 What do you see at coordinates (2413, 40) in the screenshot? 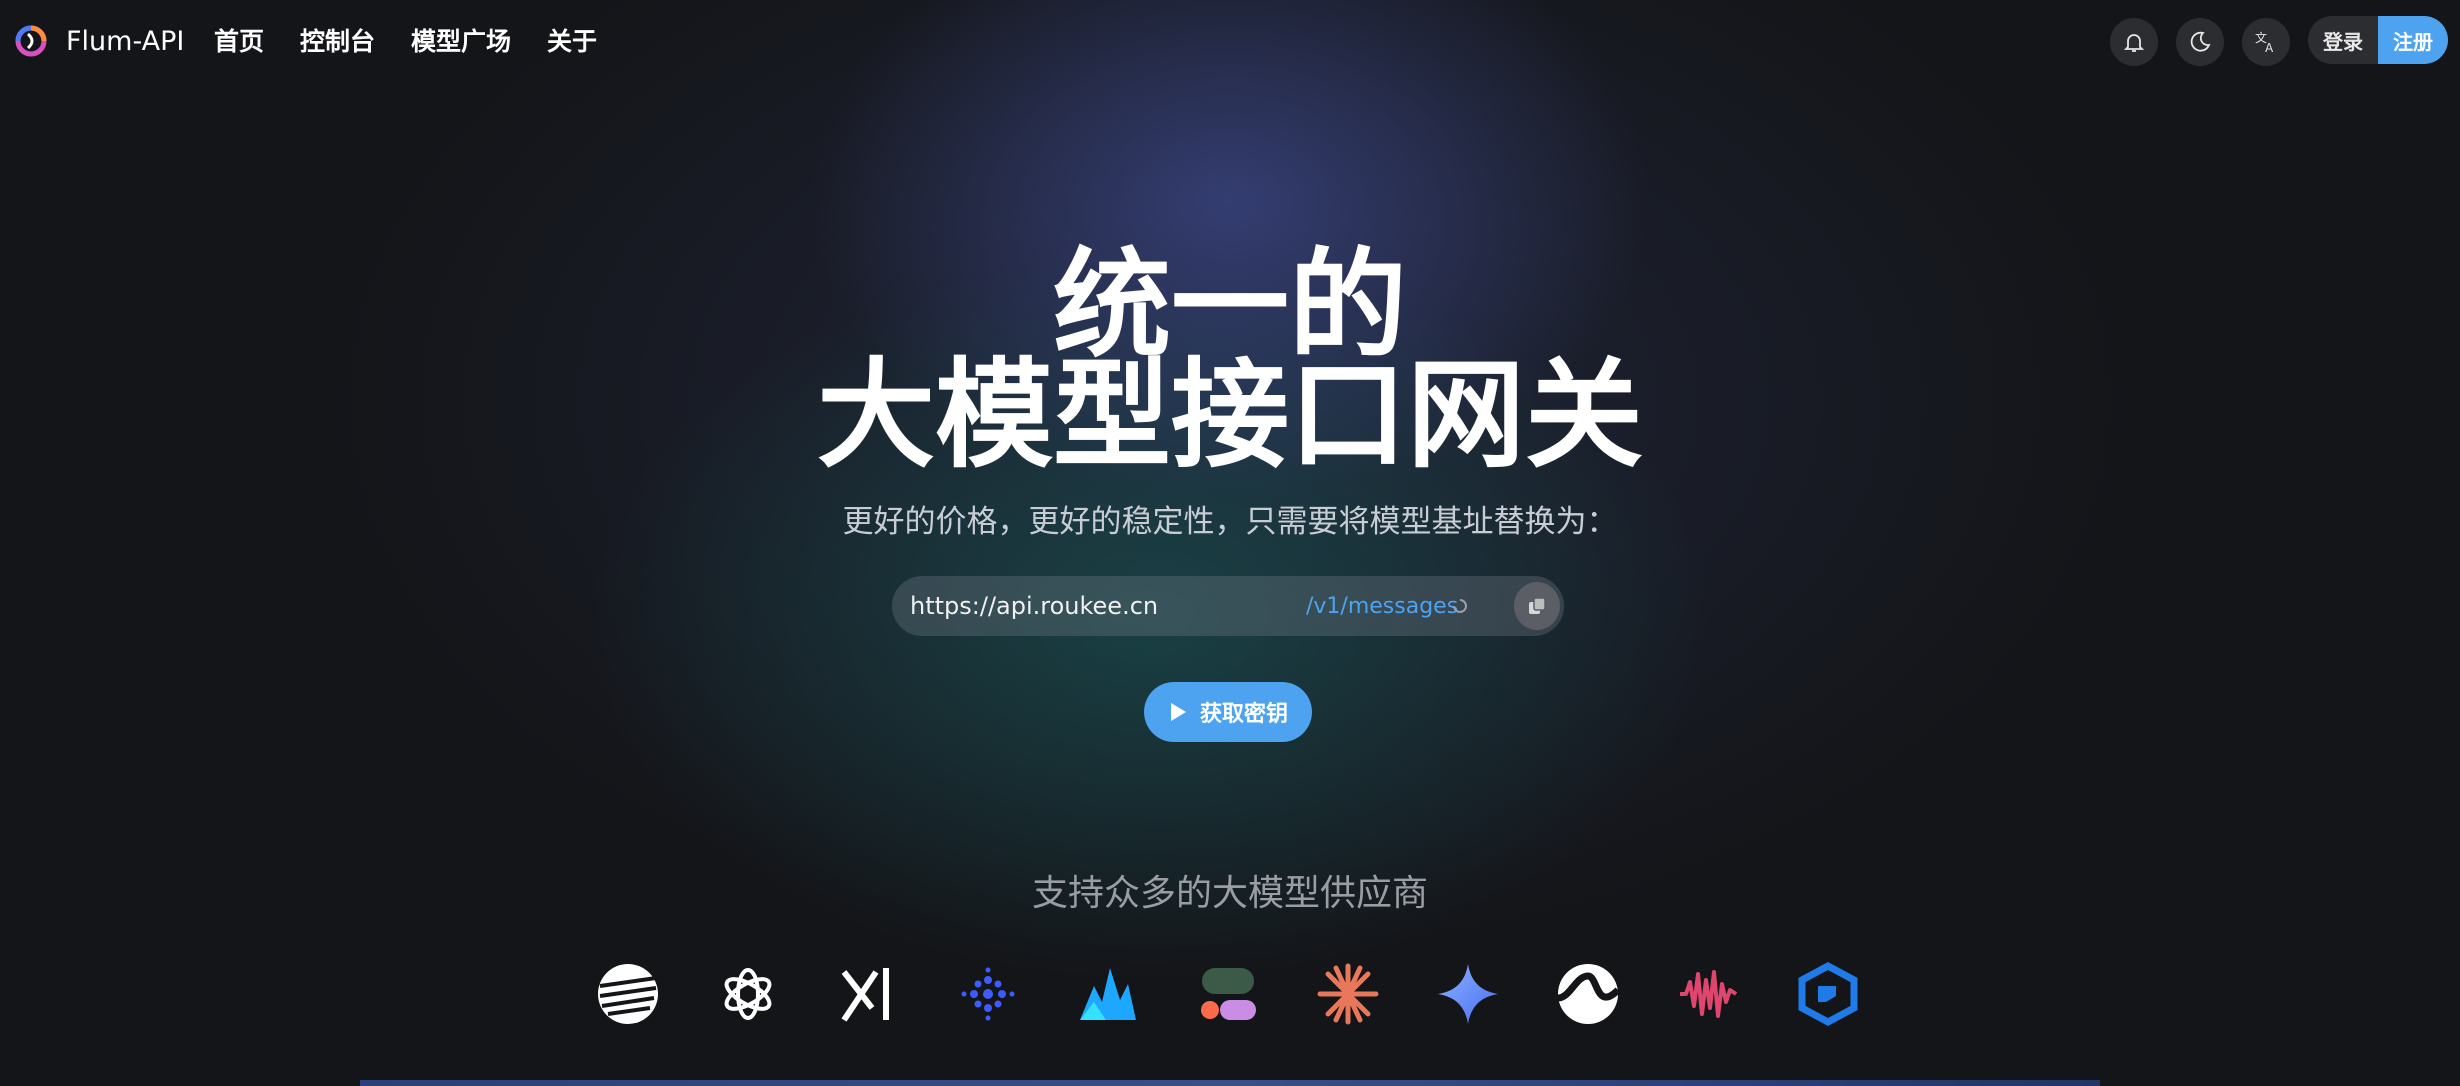
I see `register-button: 注册` at bounding box center [2413, 40].